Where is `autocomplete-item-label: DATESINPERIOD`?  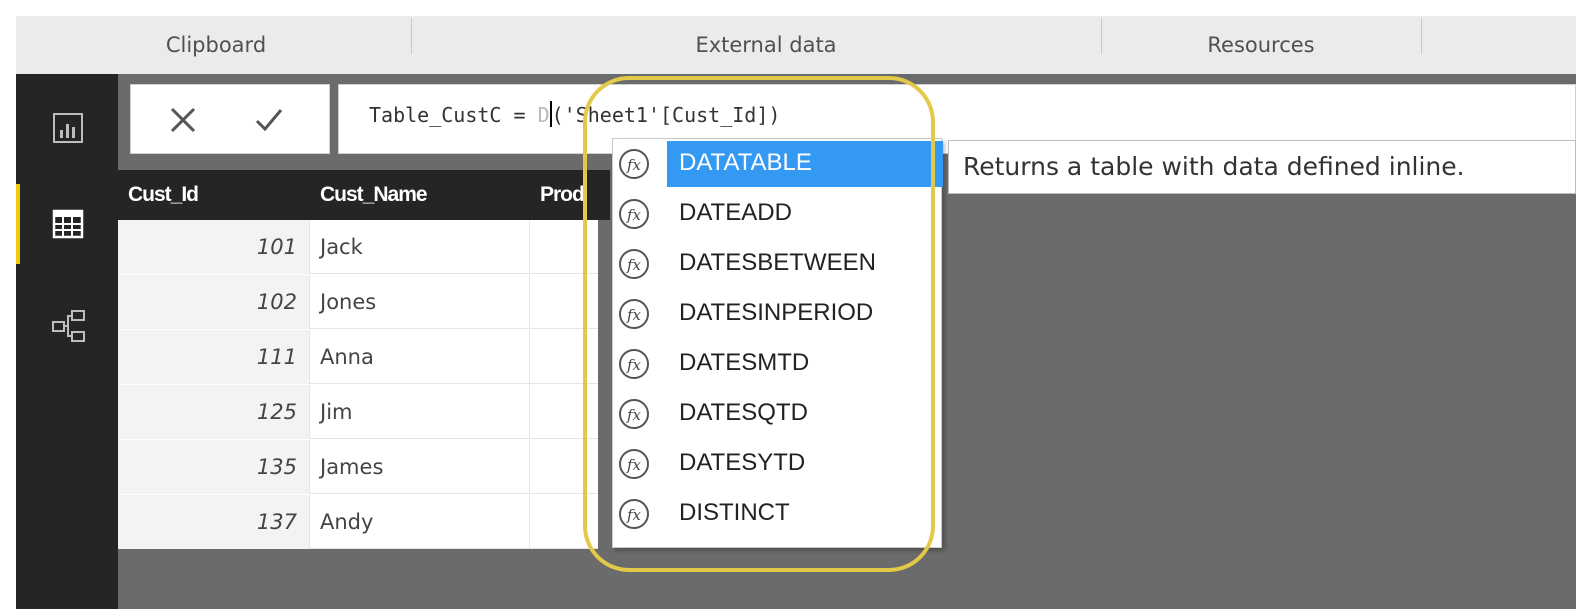 autocomplete-item-label: DATESINPERIOD is located at coordinates (776, 312).